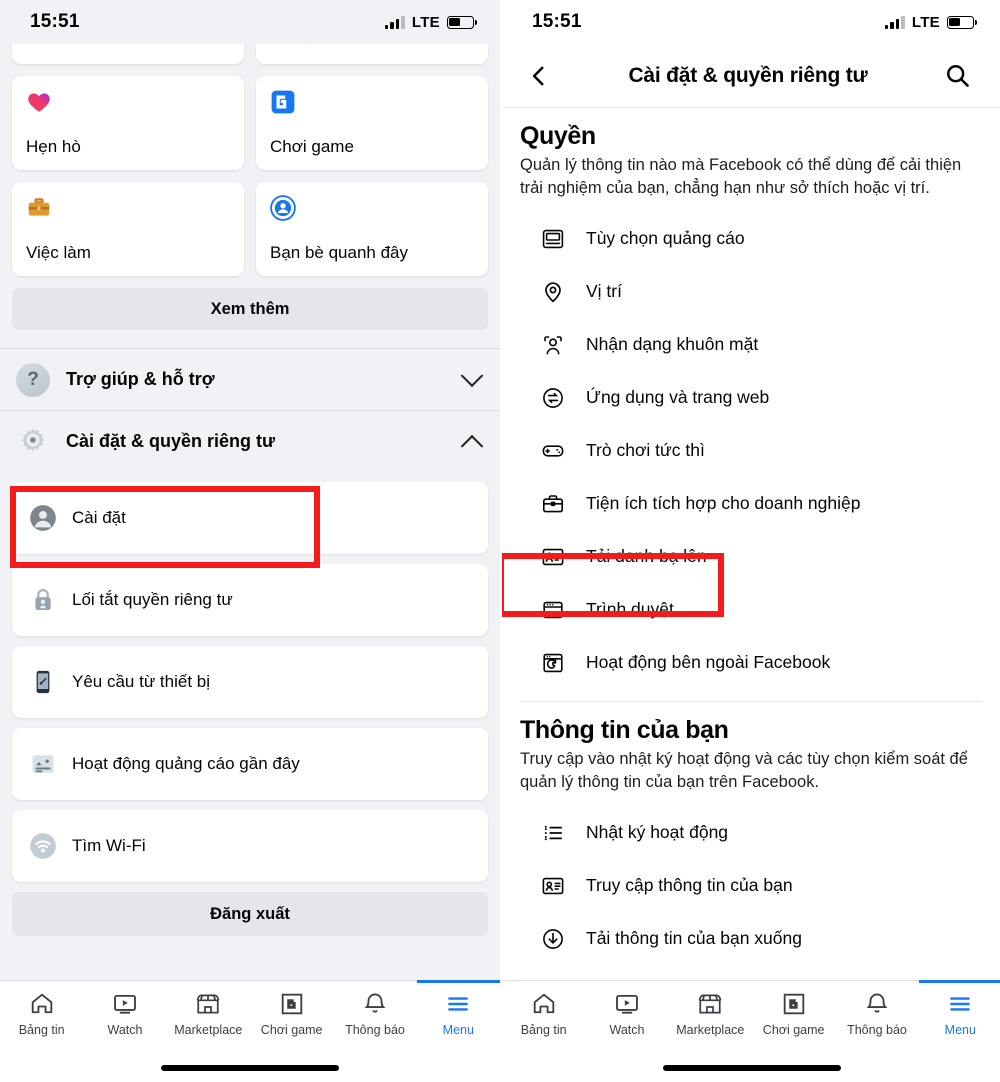  What do you see at coordinates (339, 252) in the screenshot?
I see `tile-label: Bạn bè quanh đây` at bounding box center [339, 252].